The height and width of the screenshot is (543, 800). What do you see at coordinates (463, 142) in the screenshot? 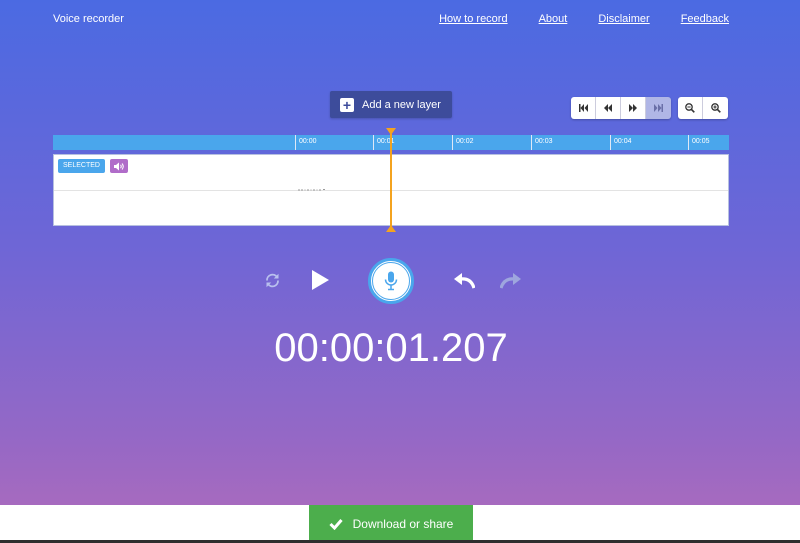
I see `ruler-tick: 00:02` at bounding box center [463, 142].